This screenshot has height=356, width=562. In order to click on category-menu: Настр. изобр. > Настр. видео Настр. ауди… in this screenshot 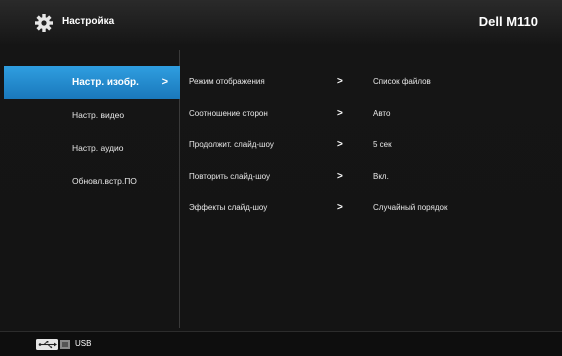, I will do `click(90, 132)`.